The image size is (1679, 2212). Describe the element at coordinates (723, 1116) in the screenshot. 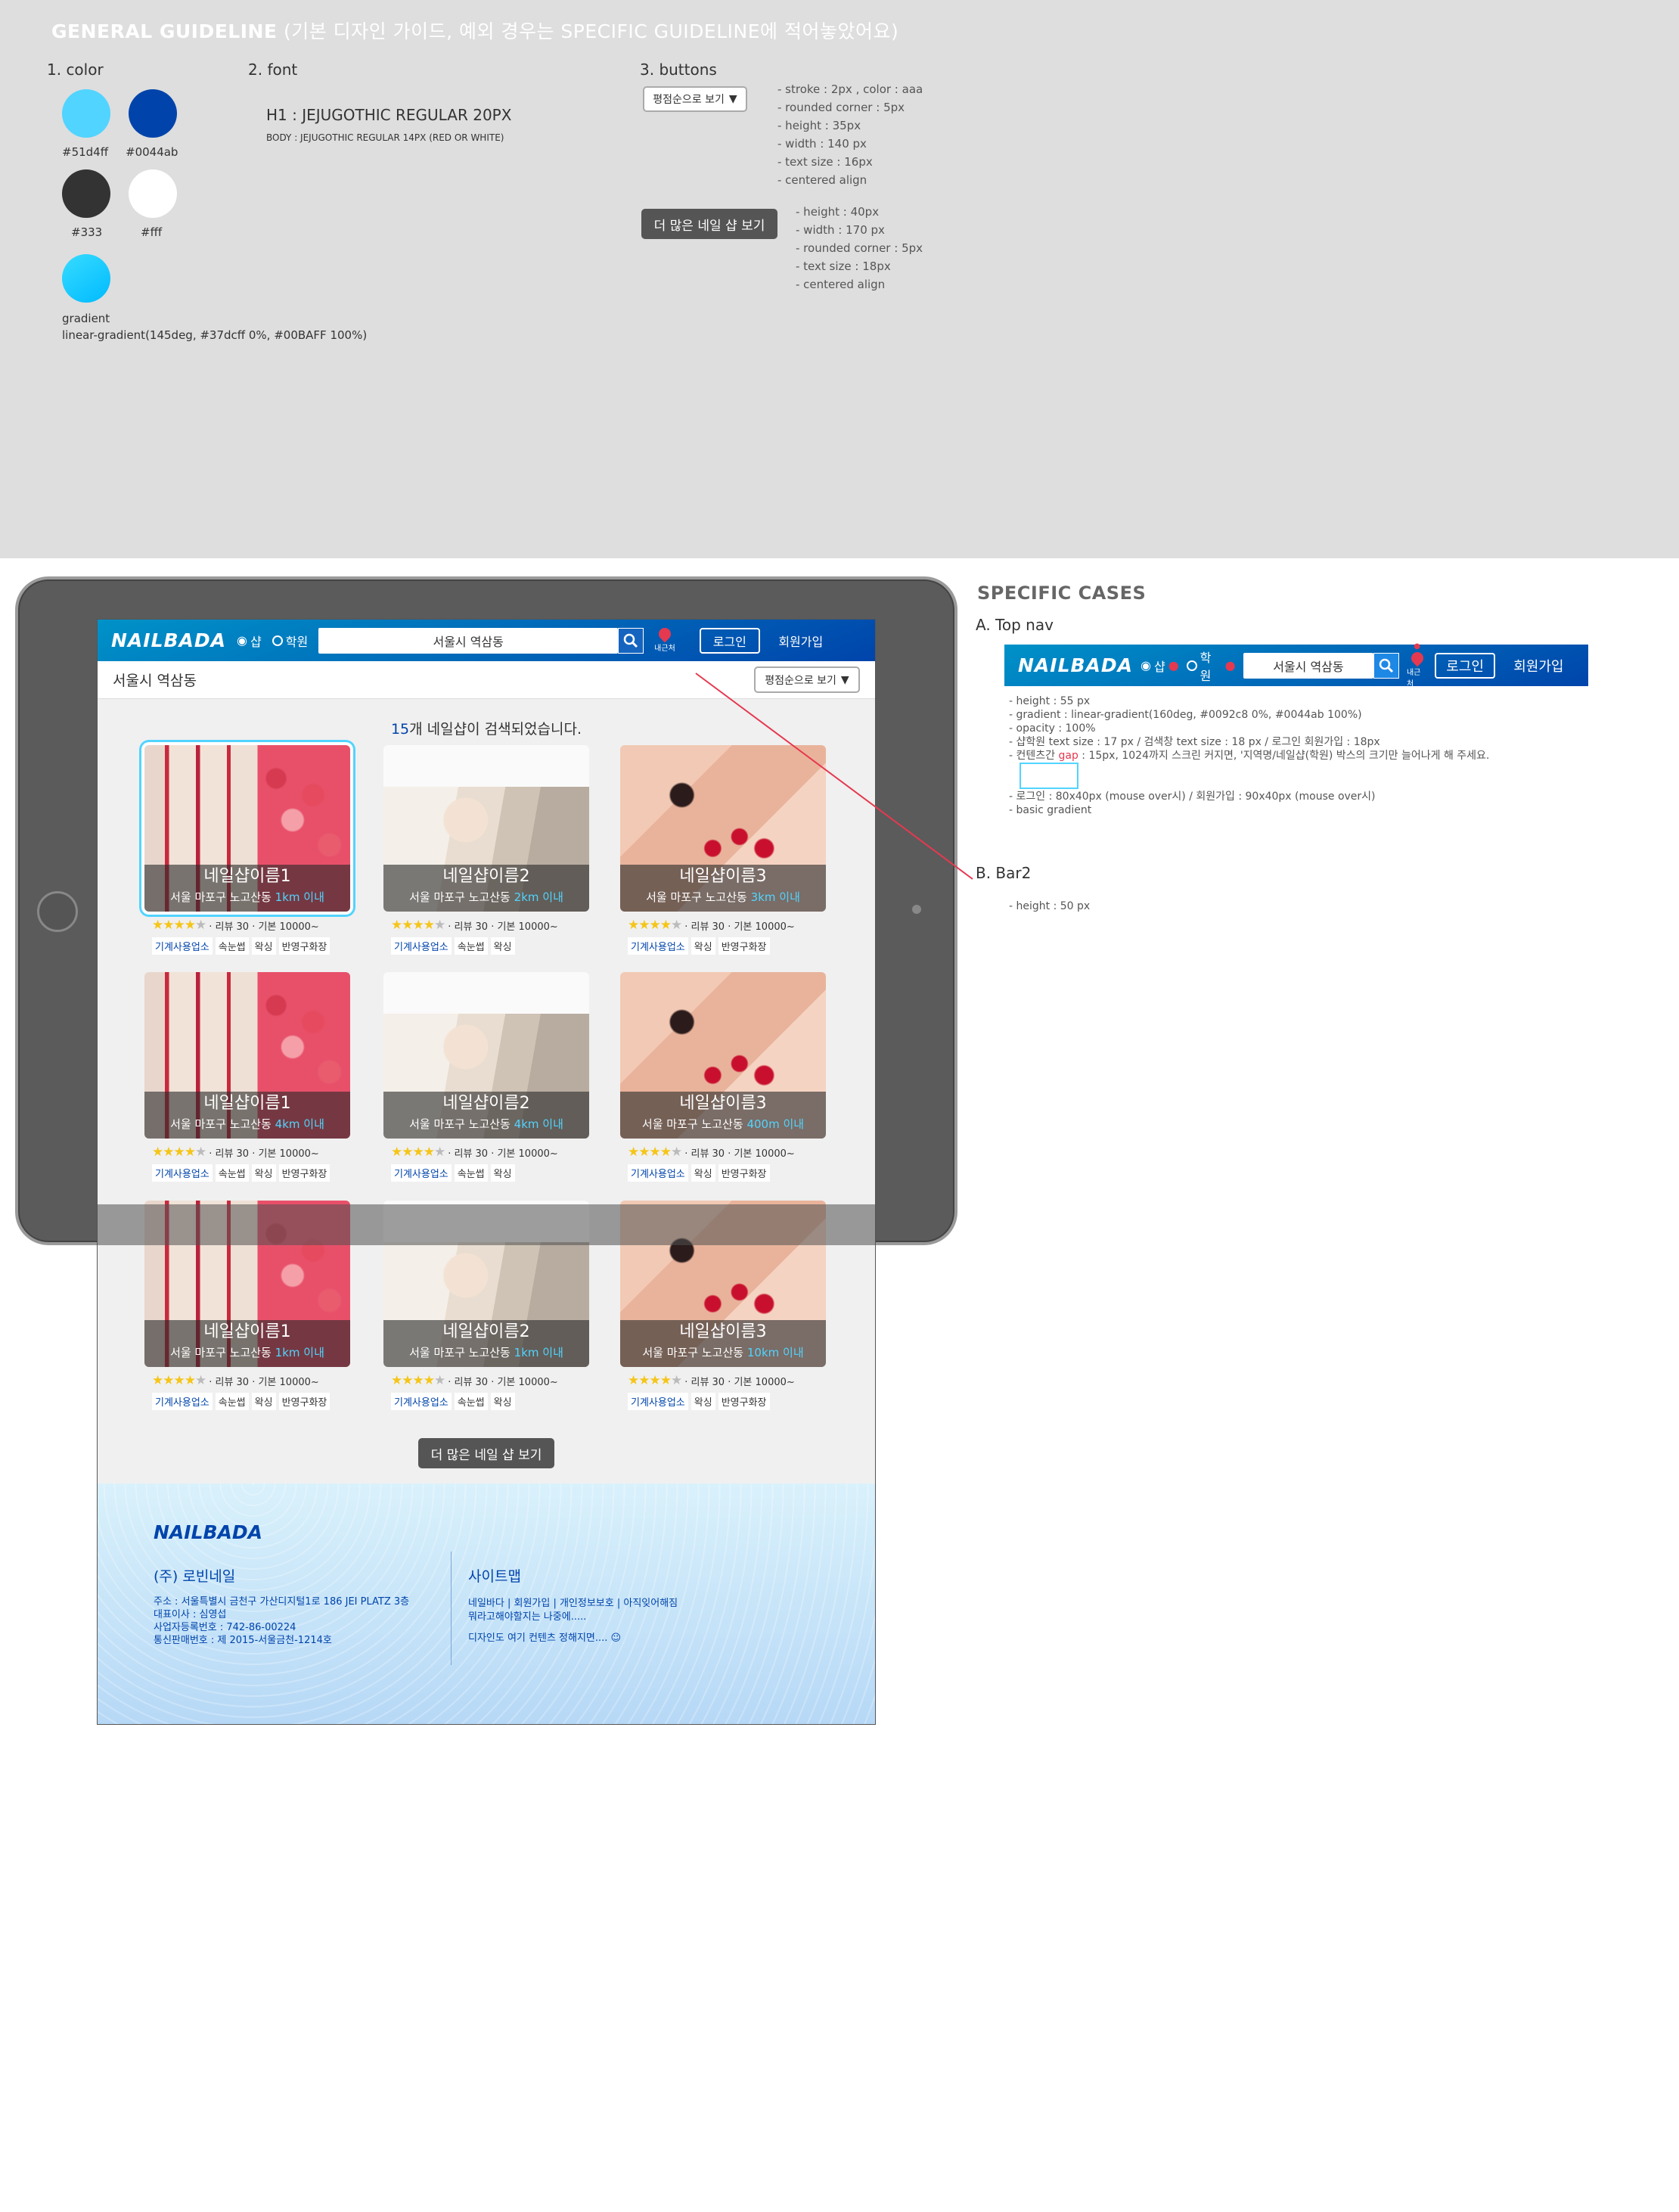

I see `shop-caption: 네일샵이름3 서울 마포구 노고산동 400m 이내` at that location.